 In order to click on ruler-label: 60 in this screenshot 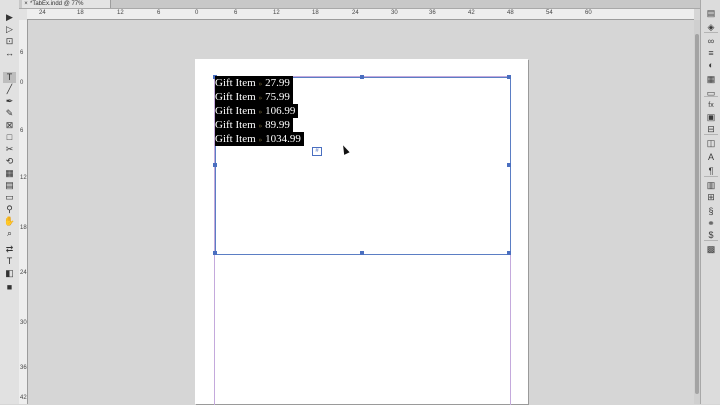, I will do `click(588, 13)`.